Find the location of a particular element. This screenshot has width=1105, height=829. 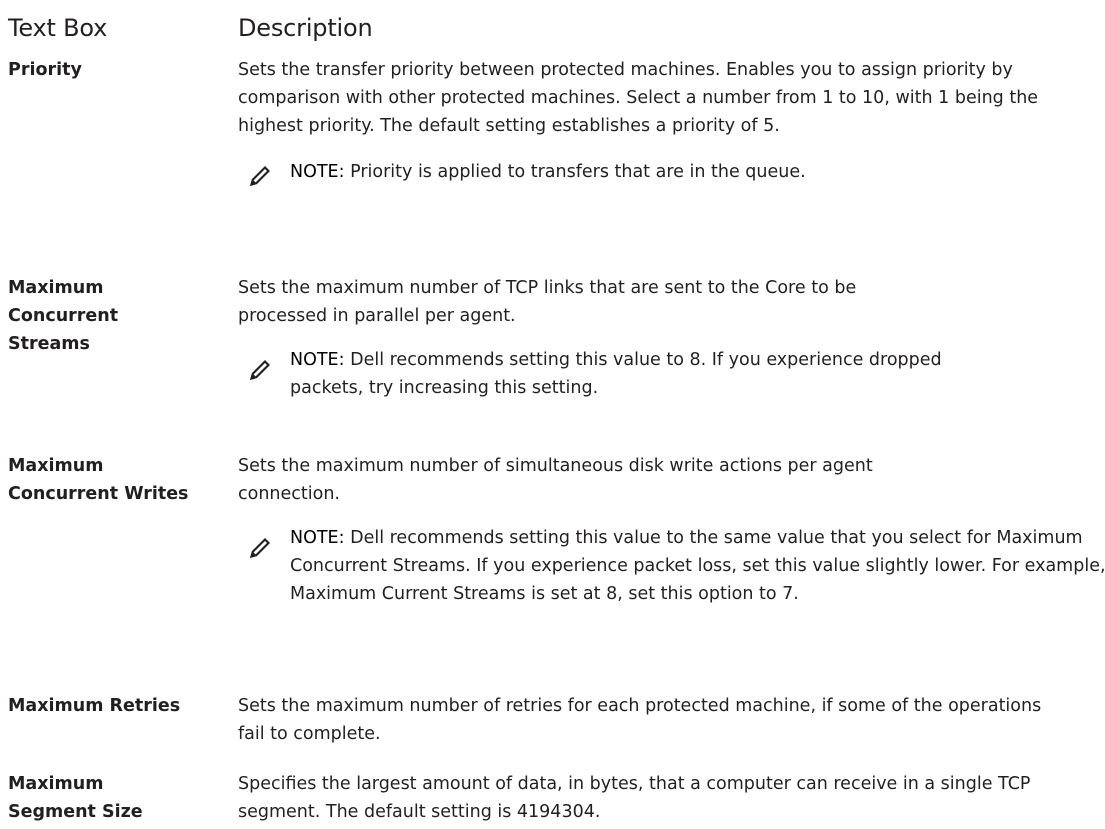

term-maximum-retries: Maximum Retries is located at coordinates (94, 706).